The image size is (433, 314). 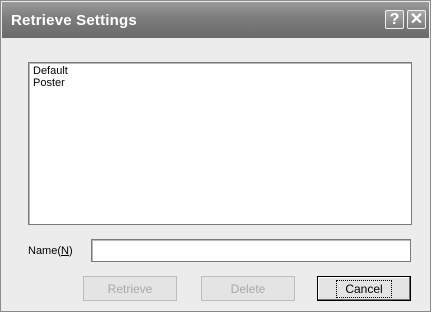 What do you see at coordinates (248, 288) in the screenshot?
I see `delete-button: Delete` at bounding box center [248, 288].